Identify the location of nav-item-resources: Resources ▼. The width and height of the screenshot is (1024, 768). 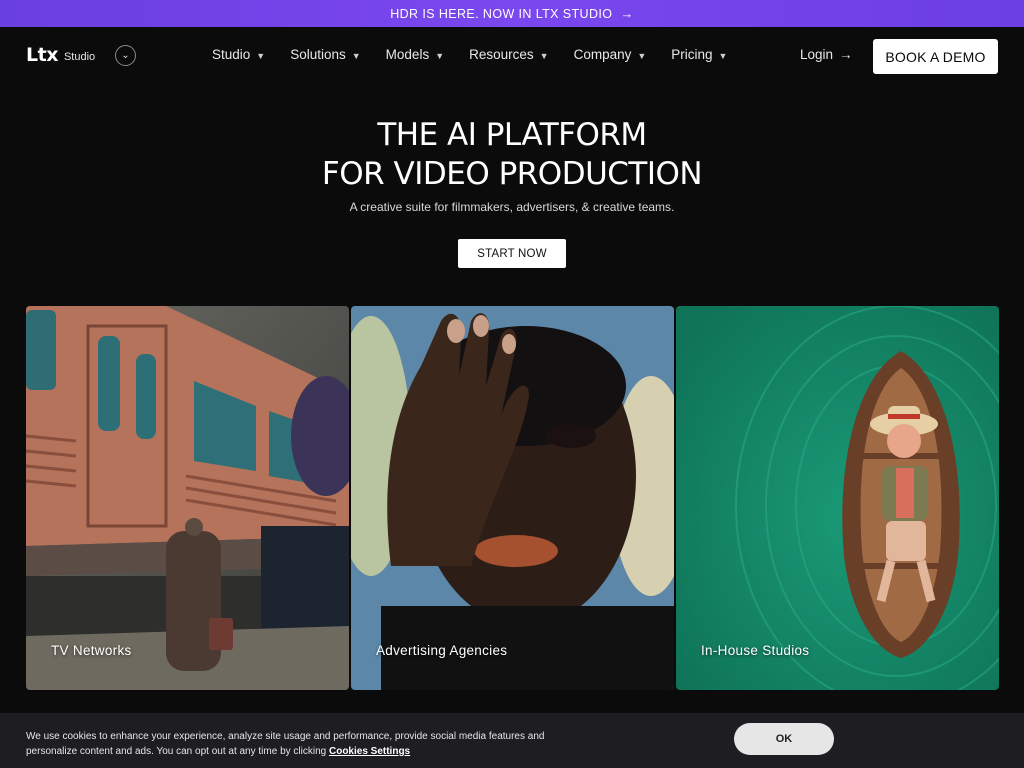
(508, 54).